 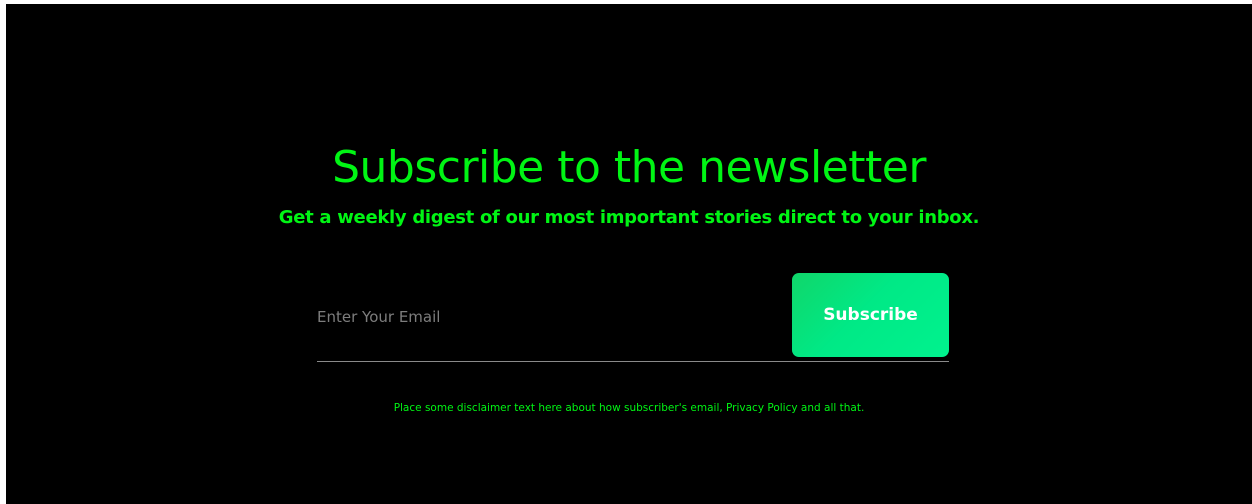 I want to click on newsletter-title: Subscribe to the newsletter, so click(x=629, y=167).